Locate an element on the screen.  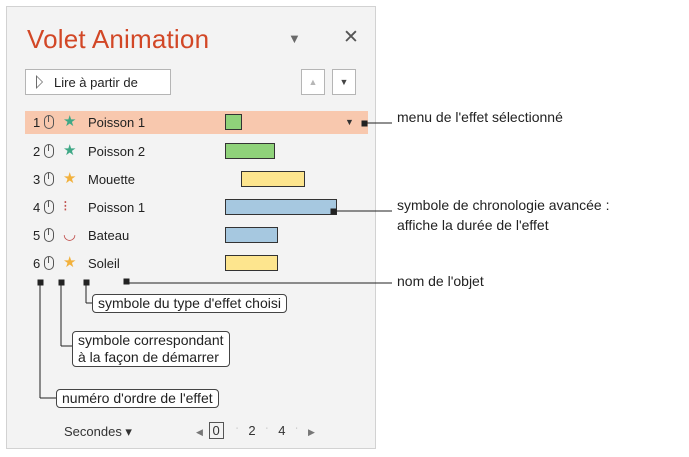
callout-start-line1: symbole correspondant is located at coordinates (151, 340).